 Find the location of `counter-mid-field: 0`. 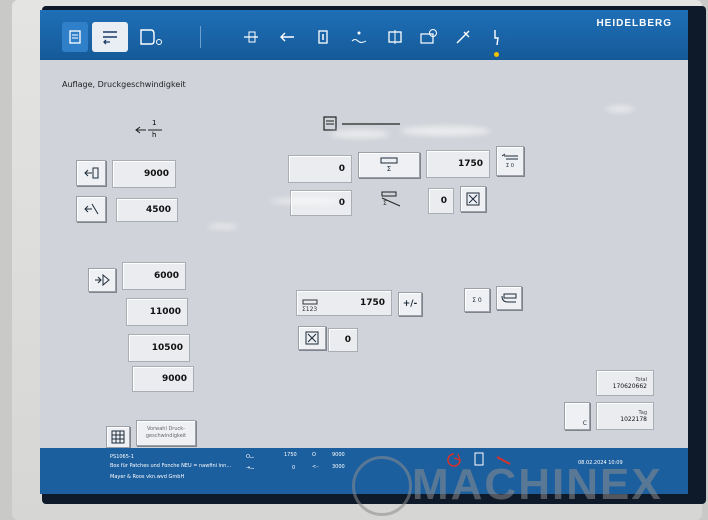

counter-mid-field: 0 is located at coordinates (441, 201).